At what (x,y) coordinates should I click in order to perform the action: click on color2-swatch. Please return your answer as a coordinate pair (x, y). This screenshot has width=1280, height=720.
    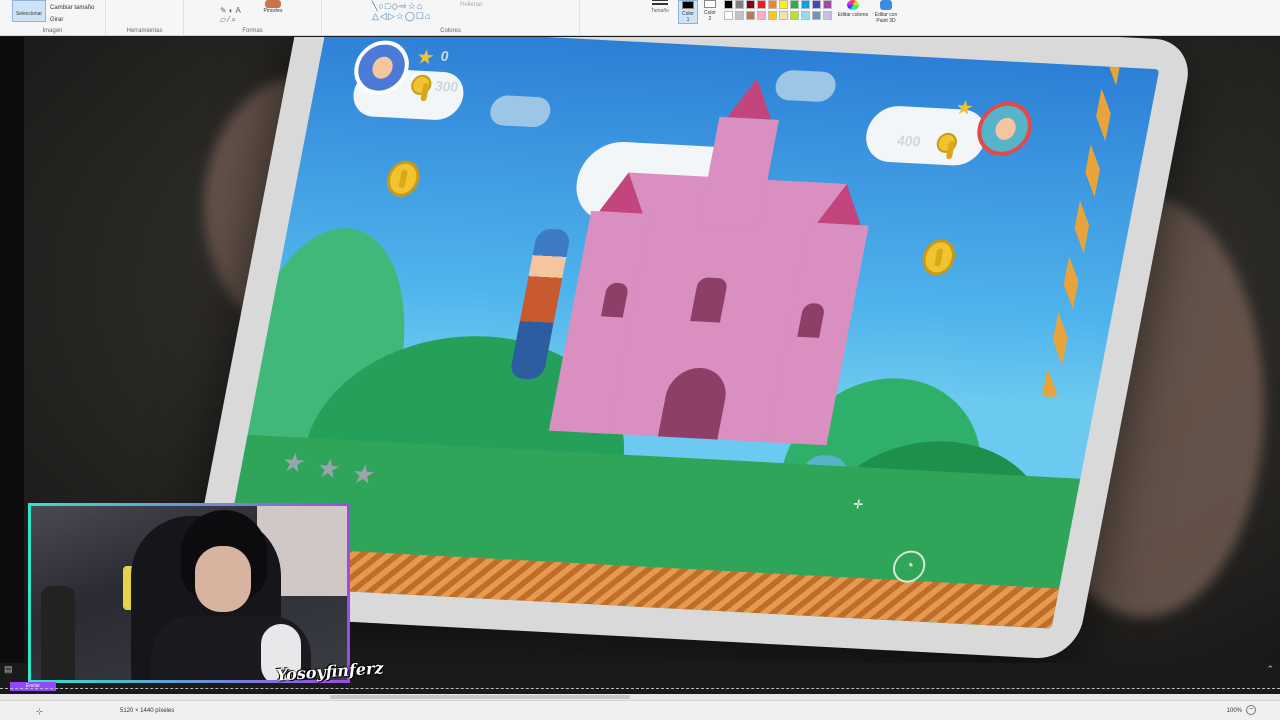
    Looking at the image, I should click on (710, 4).